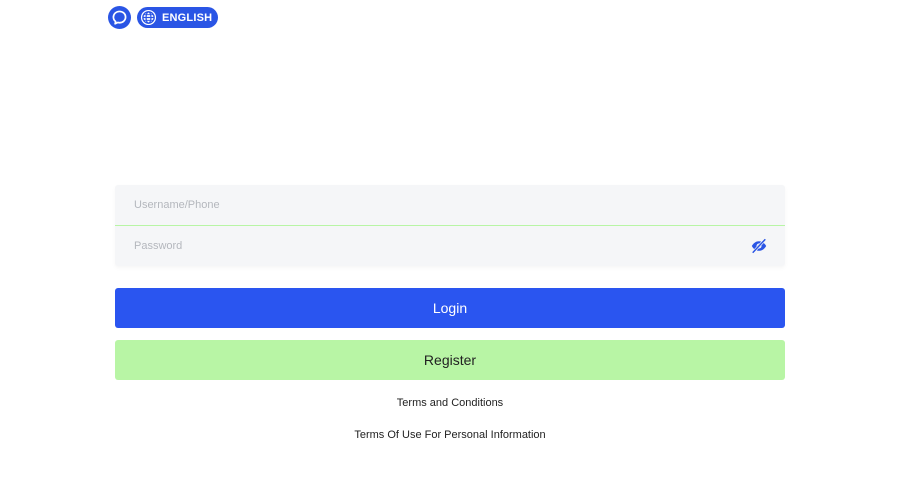 The image size is (900, 500). Describe the element at coordinates (450, 435) in the screenshot. I see `personal-information-terms-link: Terms Of Use For Personal Information` at that location.